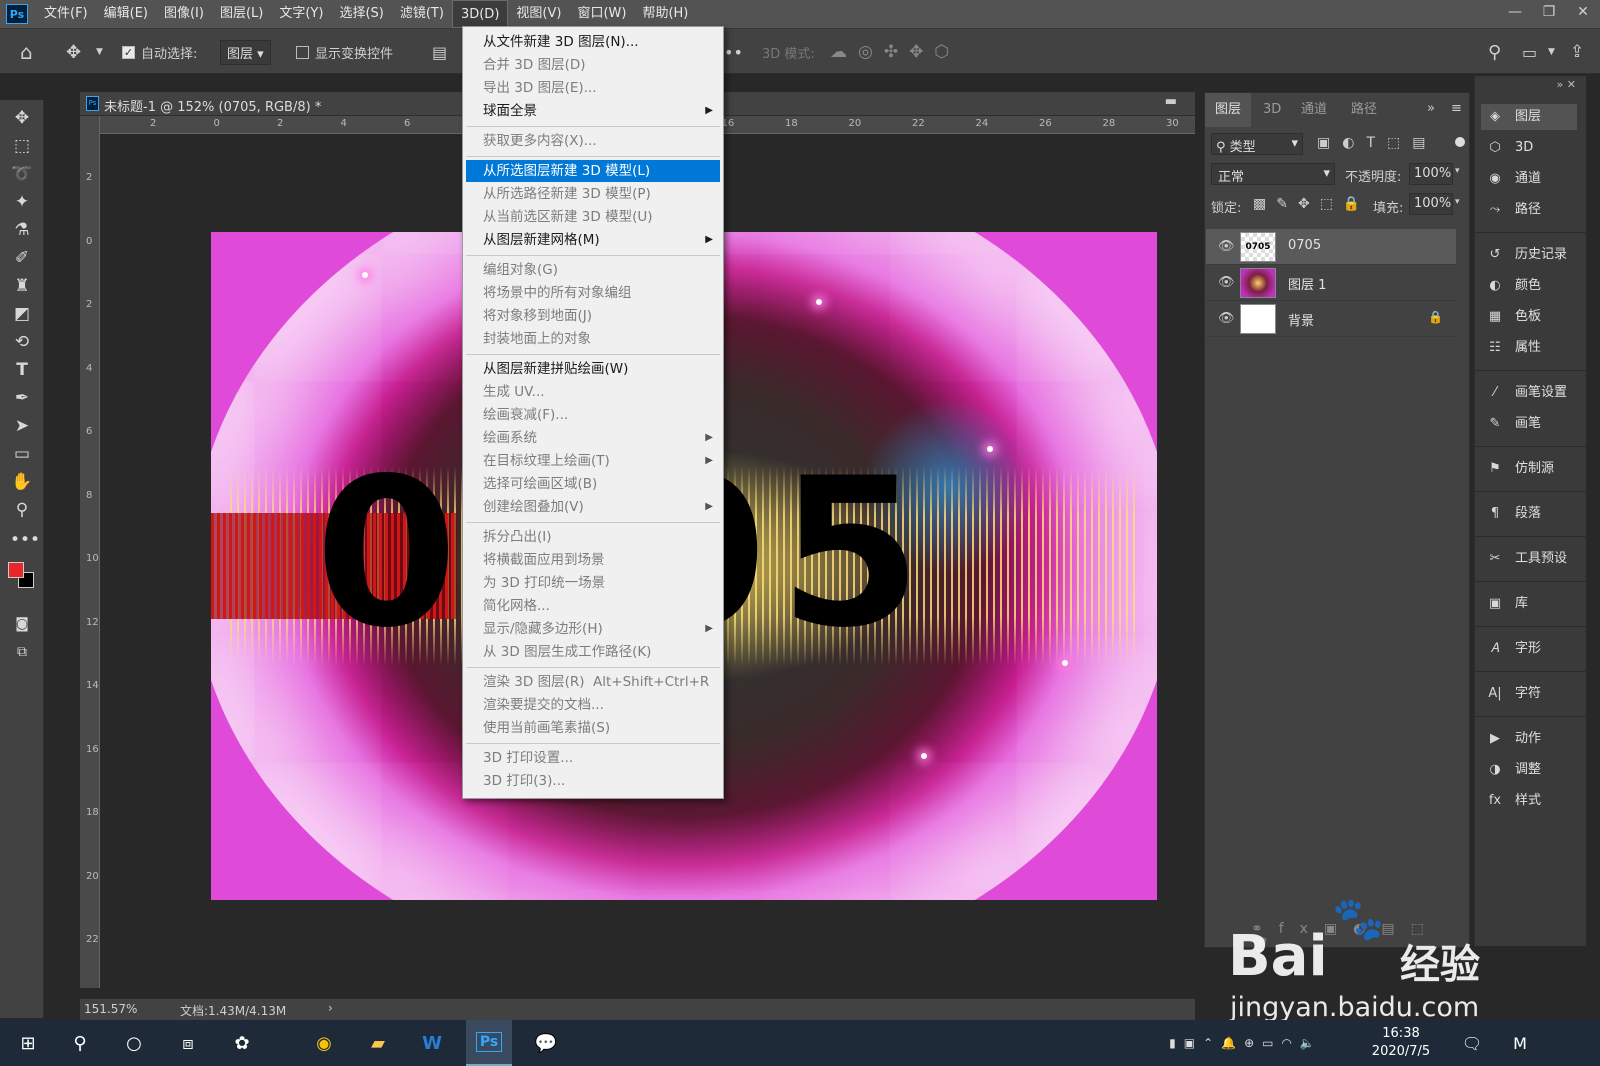  Describe the element at coordinates (546, 1043) in the screenshot. I see `wechat-icon: 💬` at that location.